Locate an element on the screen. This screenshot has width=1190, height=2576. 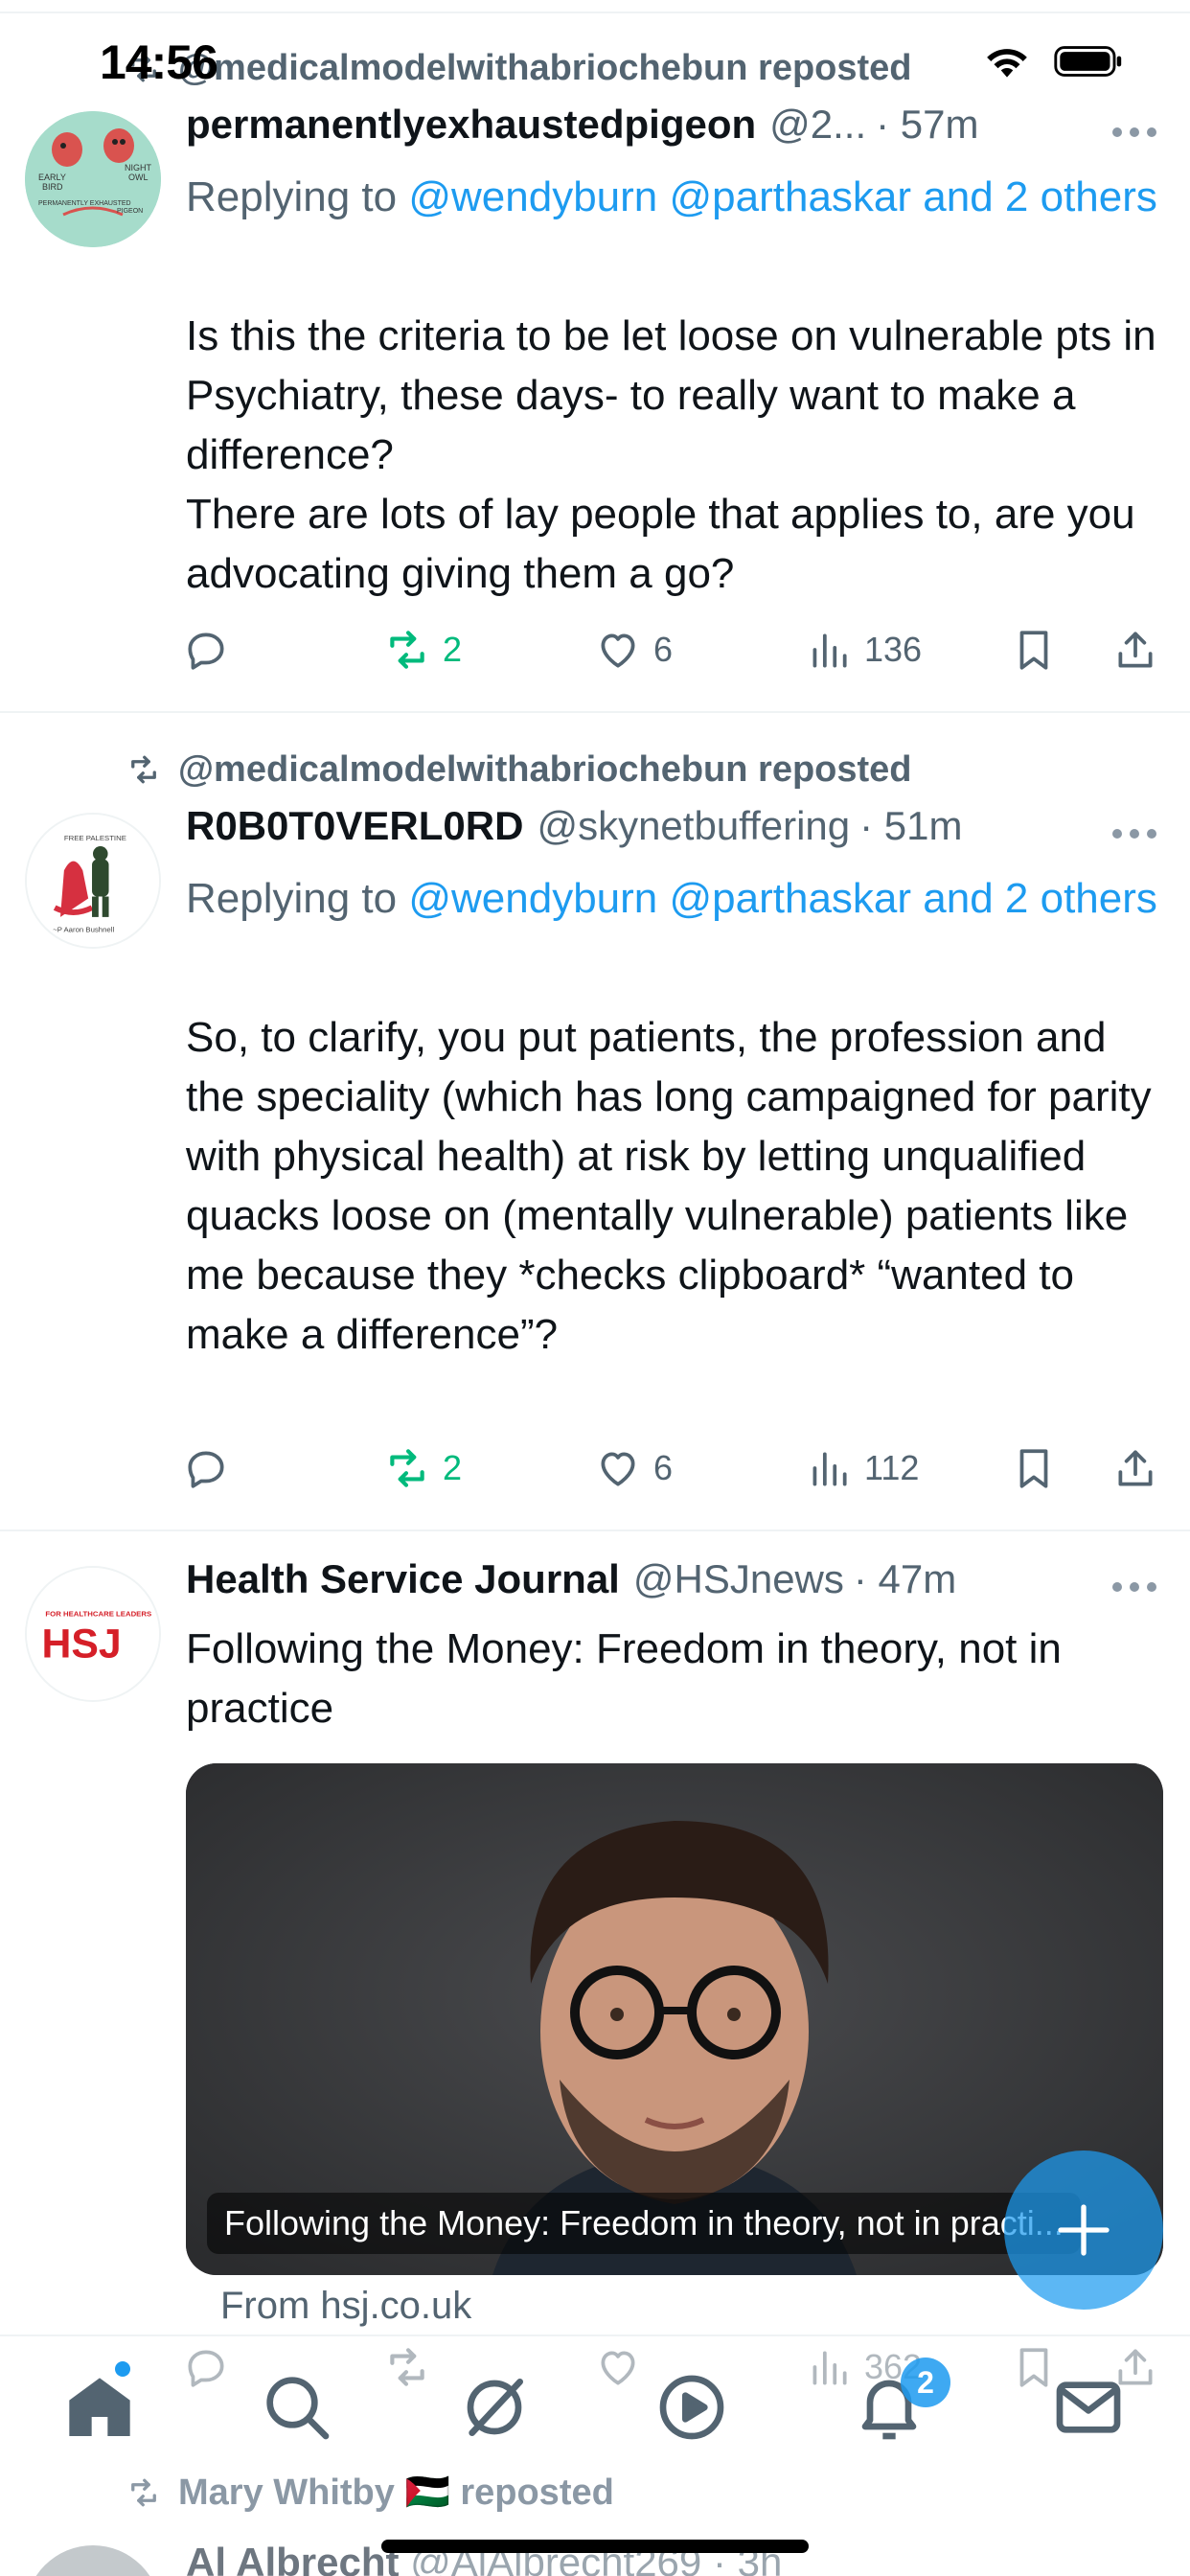
bookmark-icon is located at coordinates (1034, 1468).